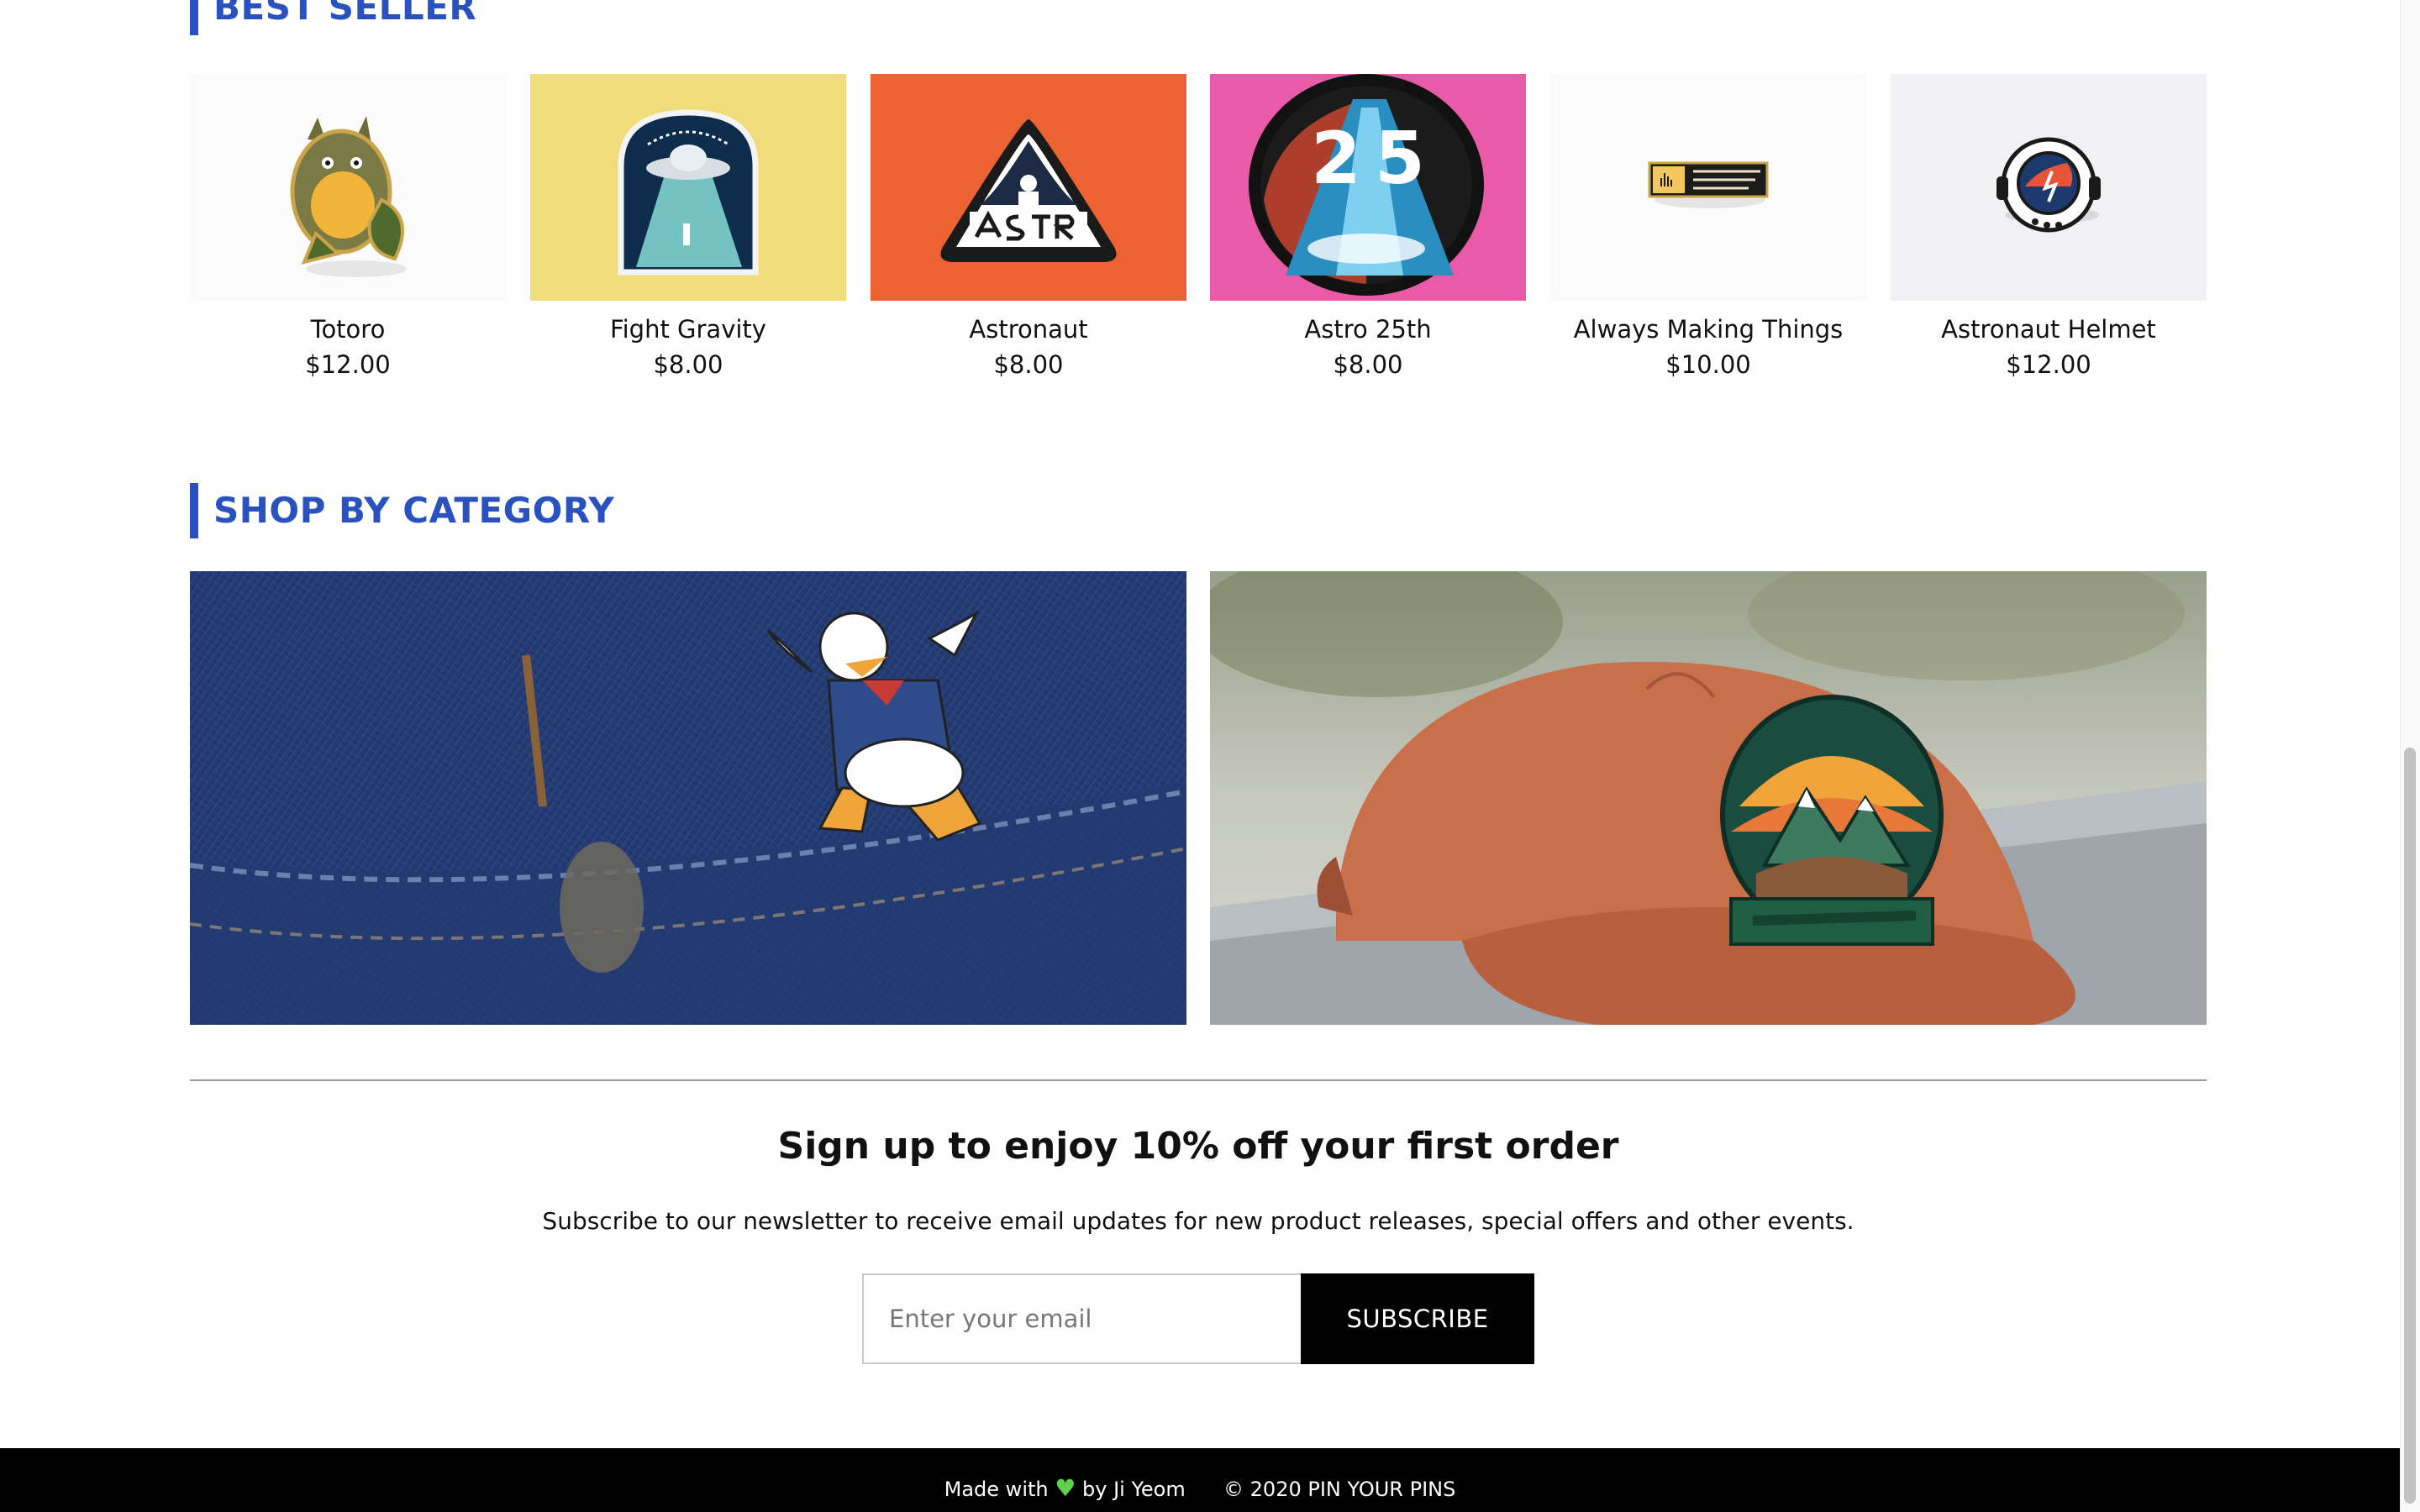 The height and width of the screenshot is (1512, 2420). I want to click on product-image-fight-gravity, so click(688, 187).